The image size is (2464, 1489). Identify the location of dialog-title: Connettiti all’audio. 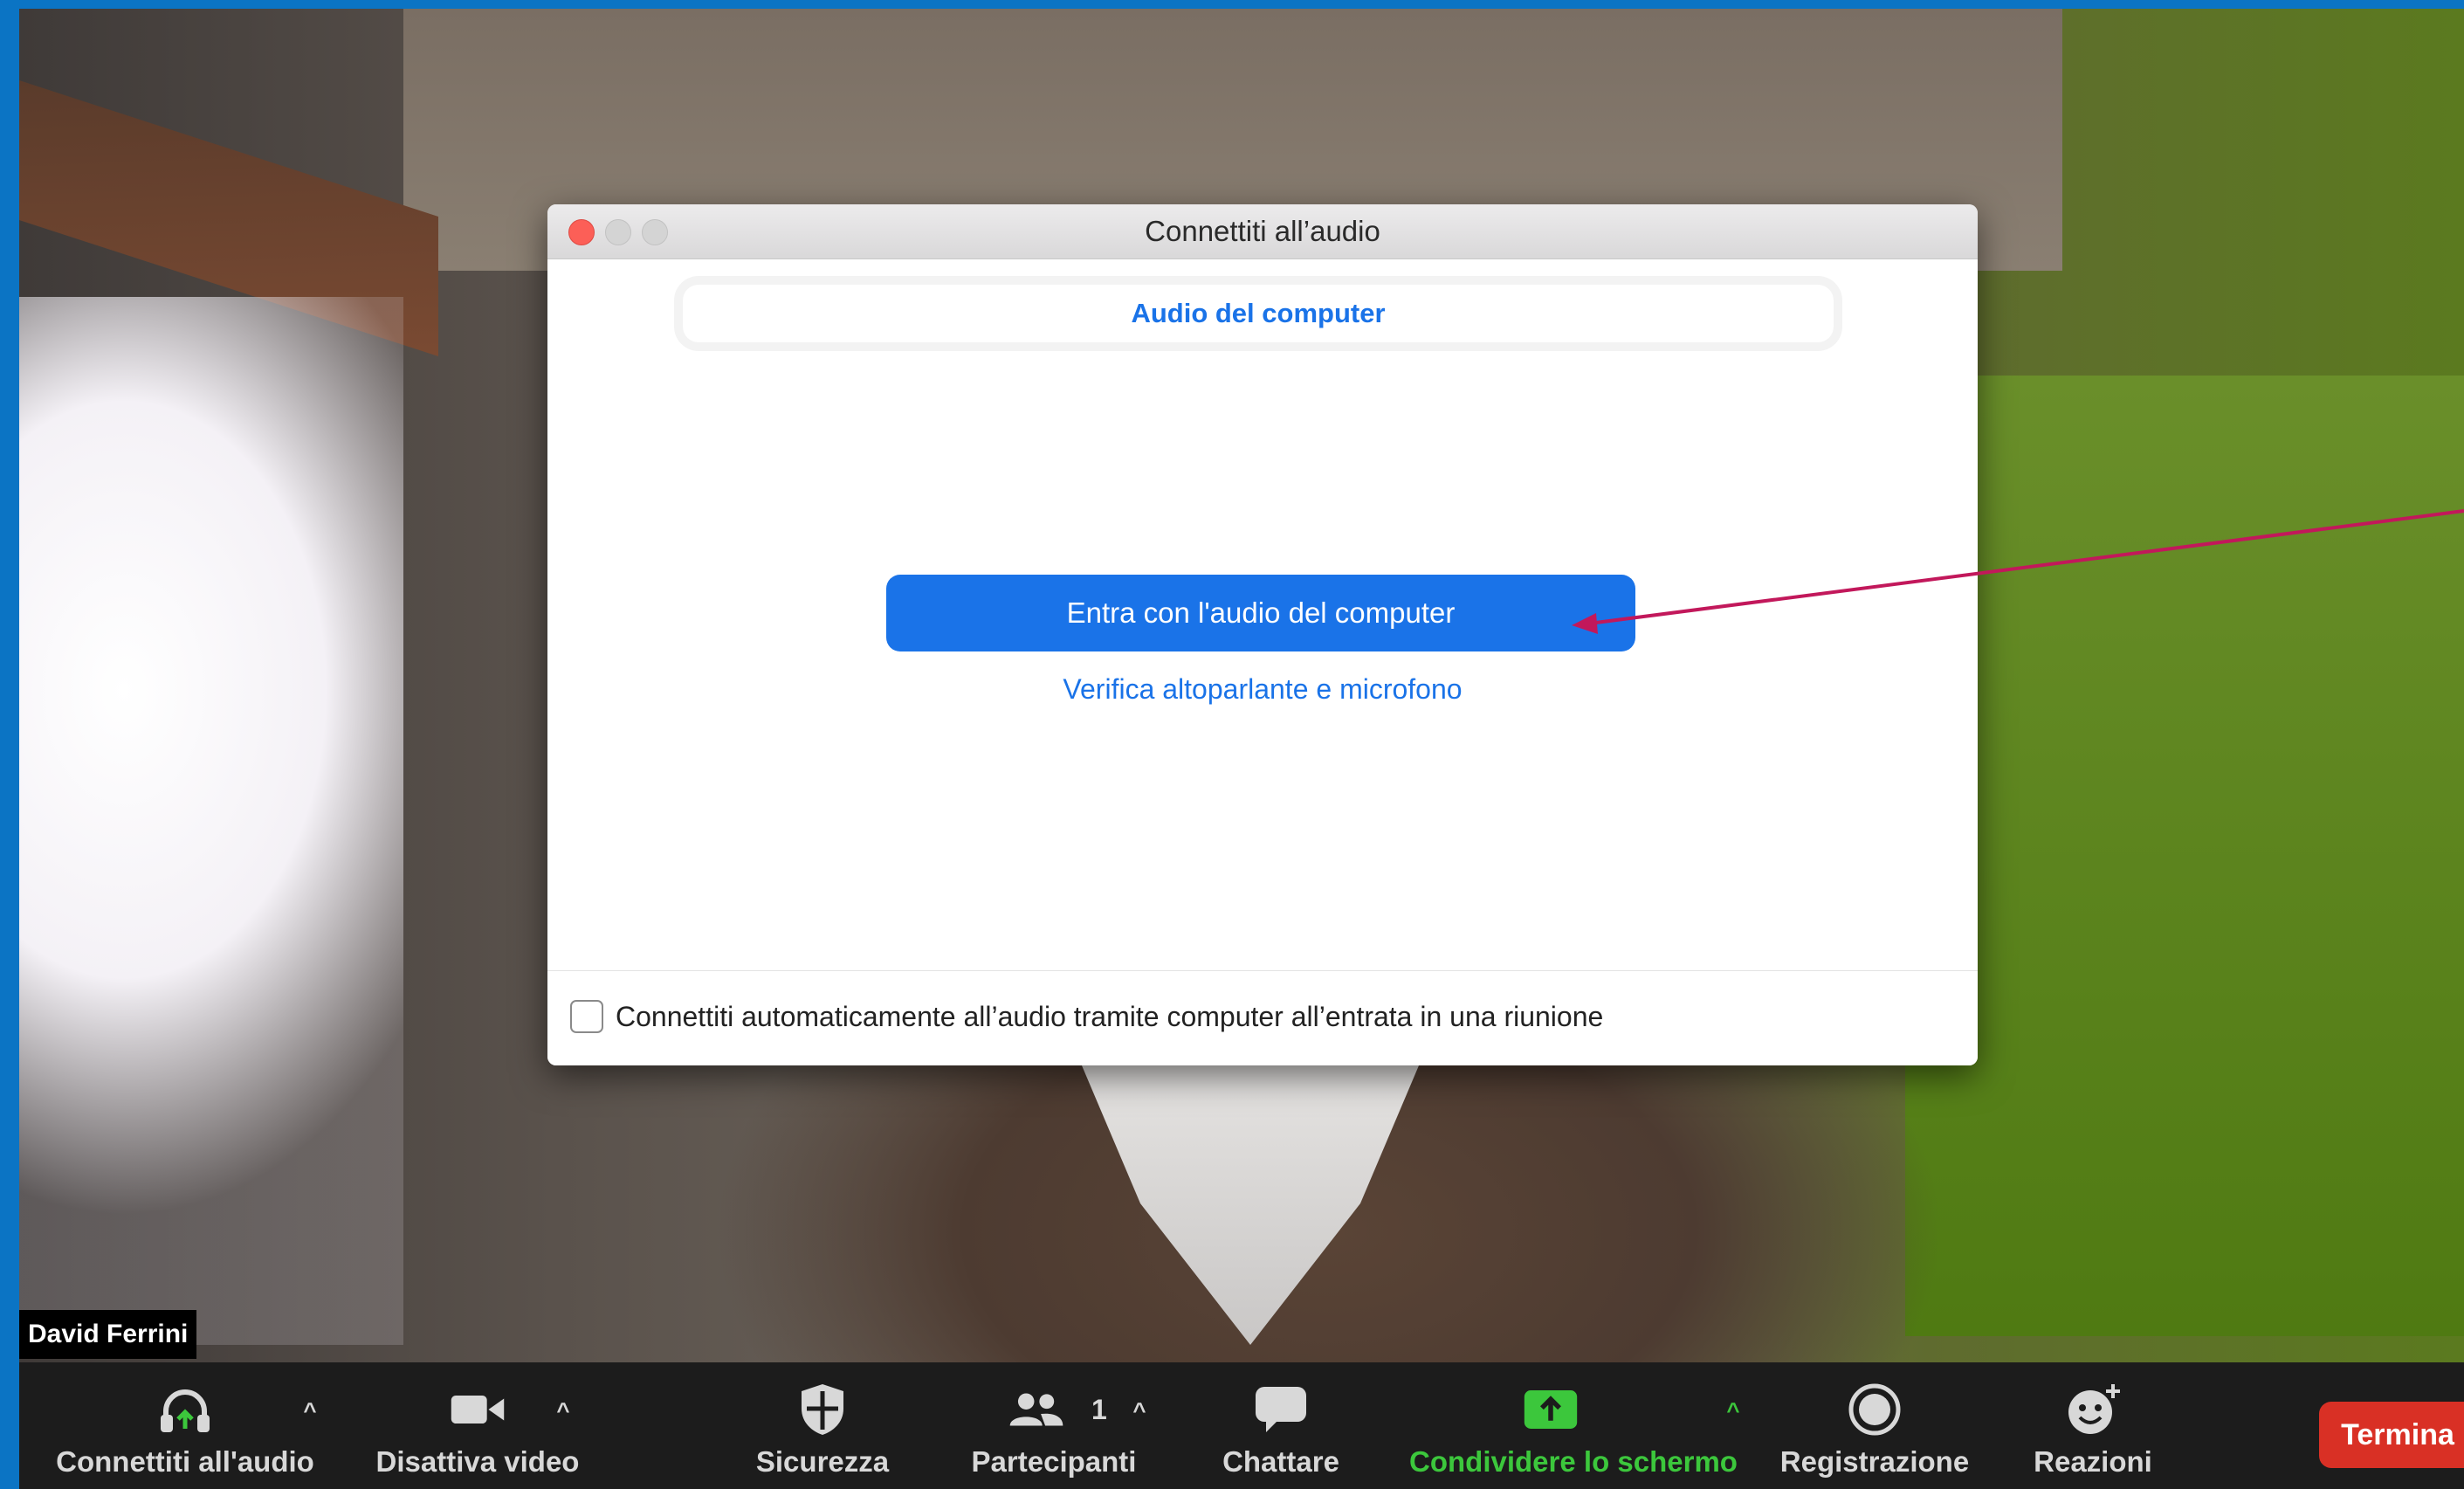
(1262, 231).